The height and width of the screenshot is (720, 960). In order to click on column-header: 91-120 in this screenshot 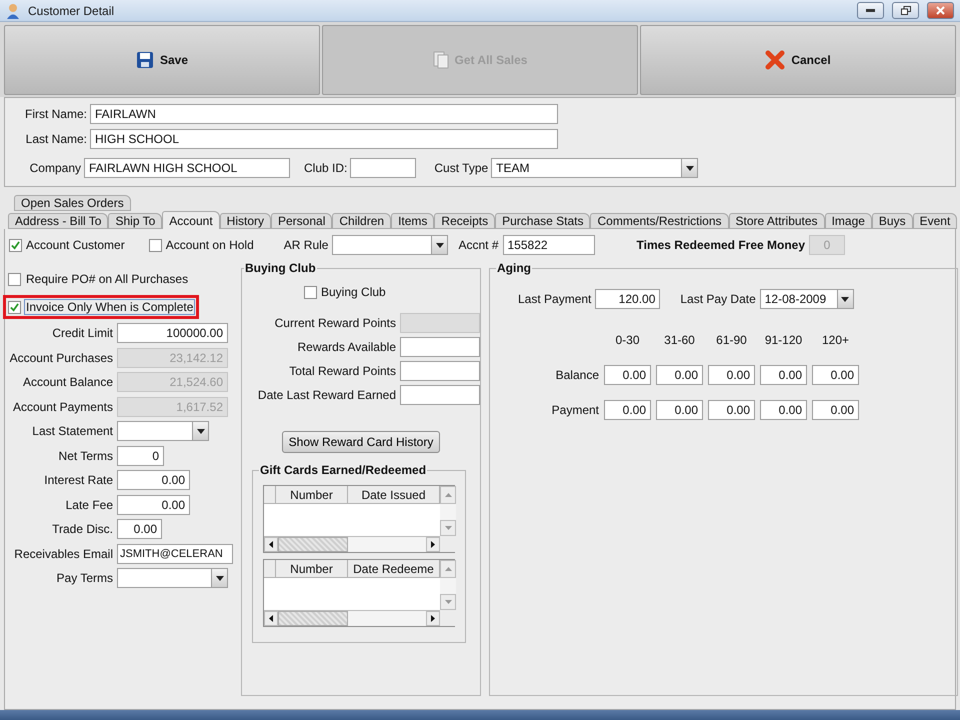, I will do `click(784, 340)`.